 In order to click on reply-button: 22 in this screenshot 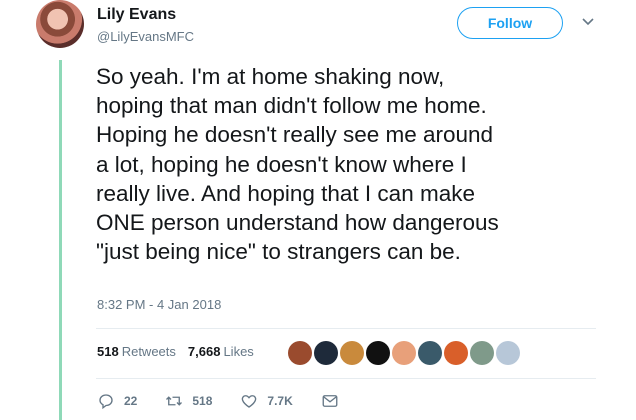, I will do `click(117, 401)`.